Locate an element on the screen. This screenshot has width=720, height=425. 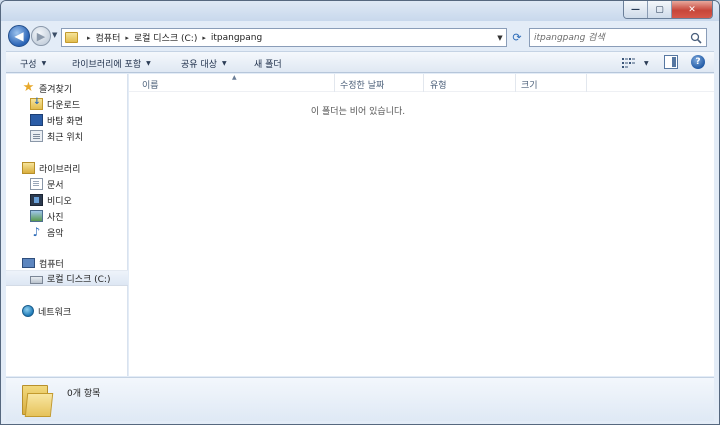
arrow-left-icon: ◀ is located at coordinates (19, 36).